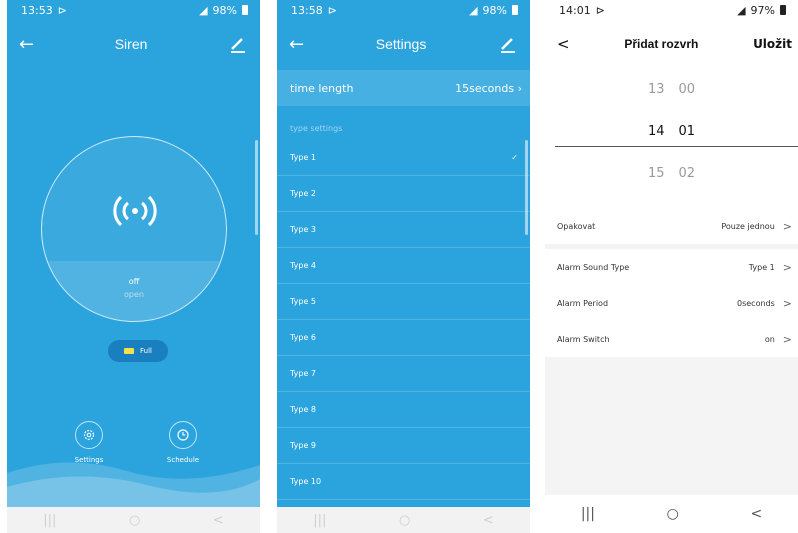 Image resolution: width=798 pixels, height=533 pixels. I want to click on type-item: Type 1 ✓, so click(403, 158).